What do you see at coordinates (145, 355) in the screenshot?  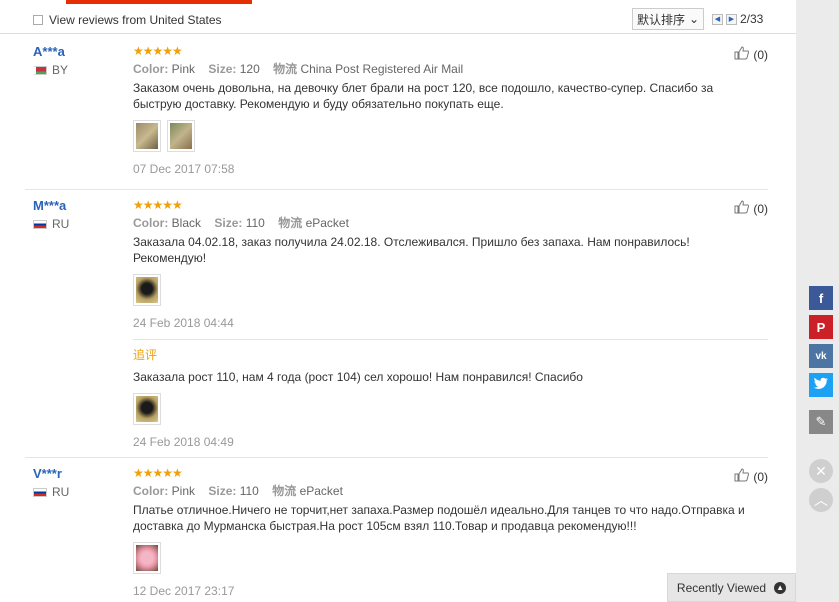 I see `additional-review-label: 追评` at bounding box center [145, 355].